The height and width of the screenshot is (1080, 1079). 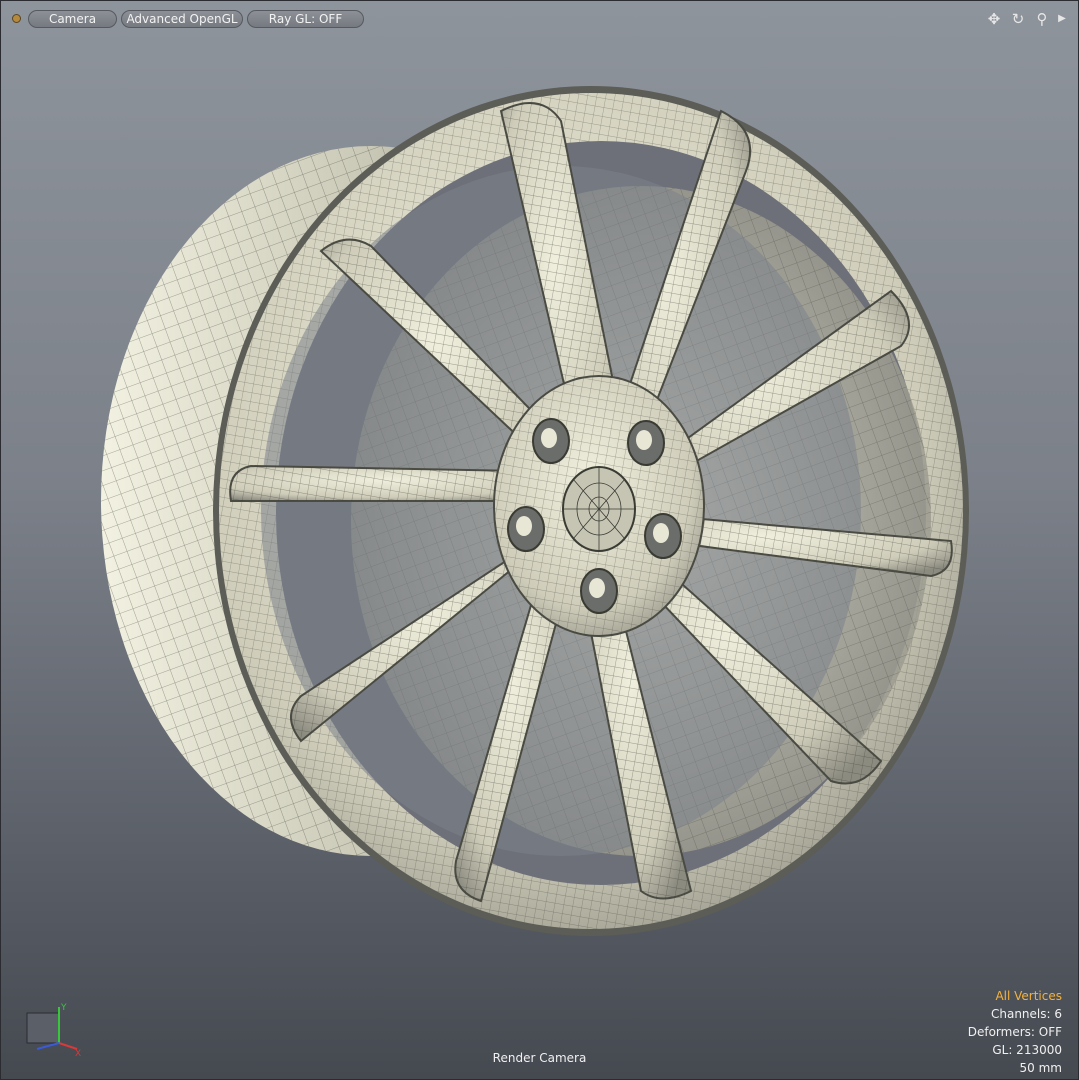 I want to click on gl-count-label: GL: 213000, so click(x=1027, y=1050).